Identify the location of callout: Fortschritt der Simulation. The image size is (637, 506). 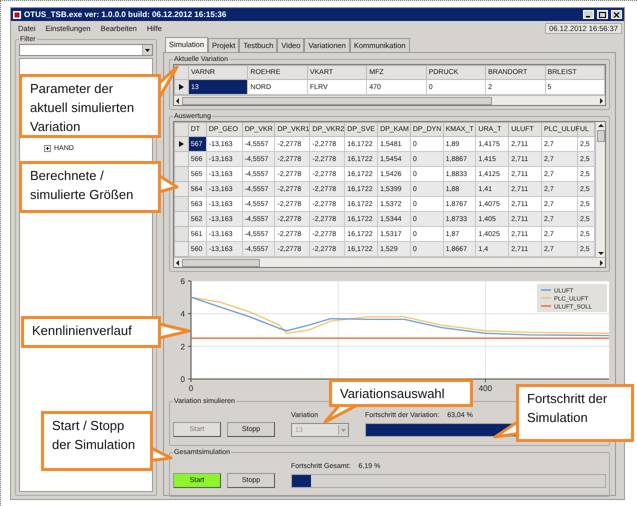
(575, 413).